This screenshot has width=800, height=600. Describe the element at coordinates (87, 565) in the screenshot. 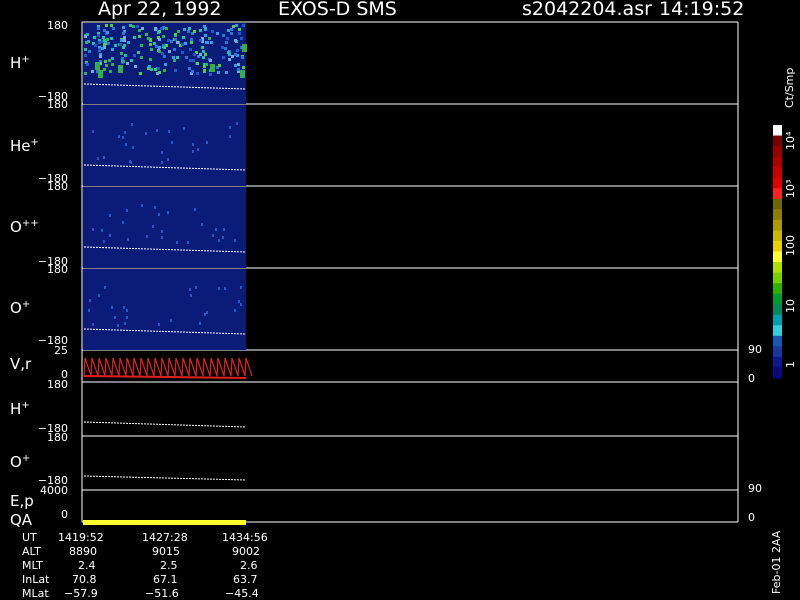

I see `ephem-value: 2.4` at that location.